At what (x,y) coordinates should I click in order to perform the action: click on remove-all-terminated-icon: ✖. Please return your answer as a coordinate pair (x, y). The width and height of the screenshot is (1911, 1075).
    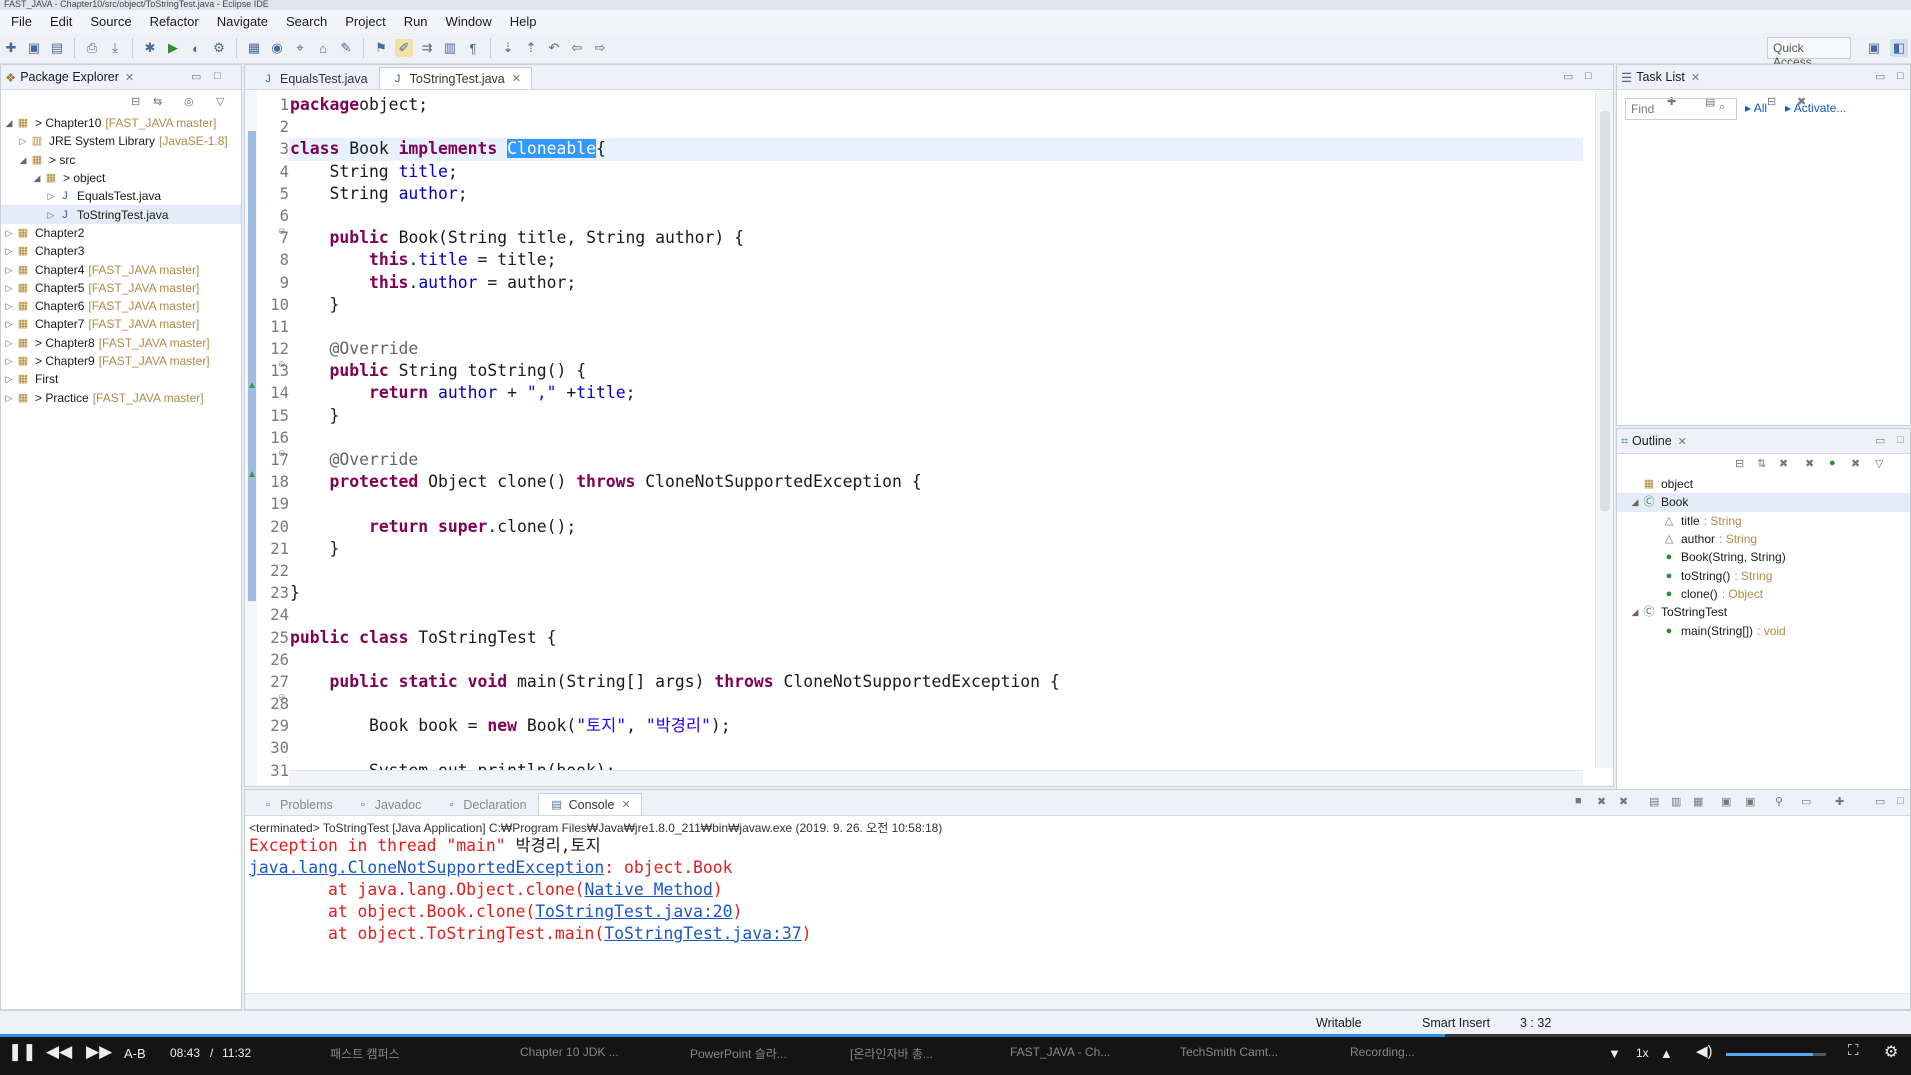
    Looking at the image, I should click on (1623, 801).